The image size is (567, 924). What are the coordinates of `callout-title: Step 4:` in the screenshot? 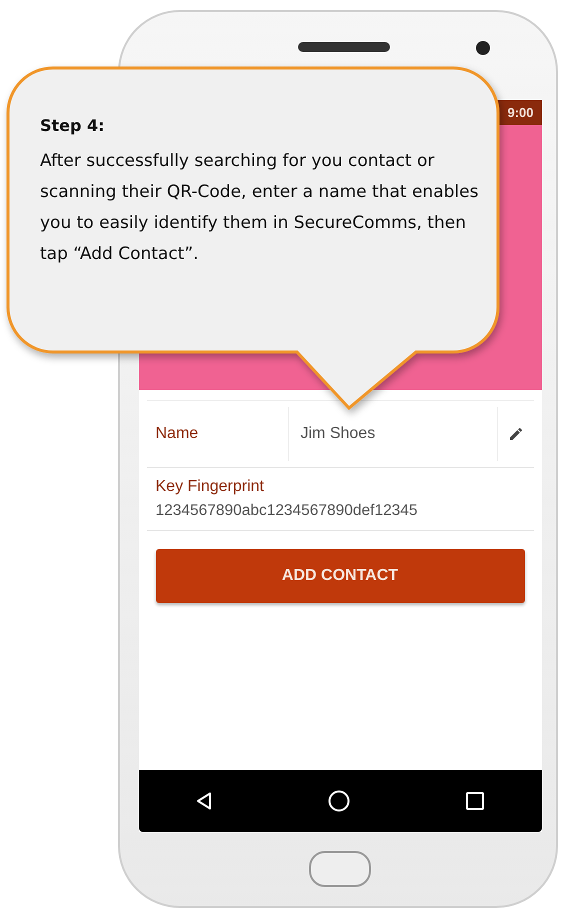 It's located at (72, 125).